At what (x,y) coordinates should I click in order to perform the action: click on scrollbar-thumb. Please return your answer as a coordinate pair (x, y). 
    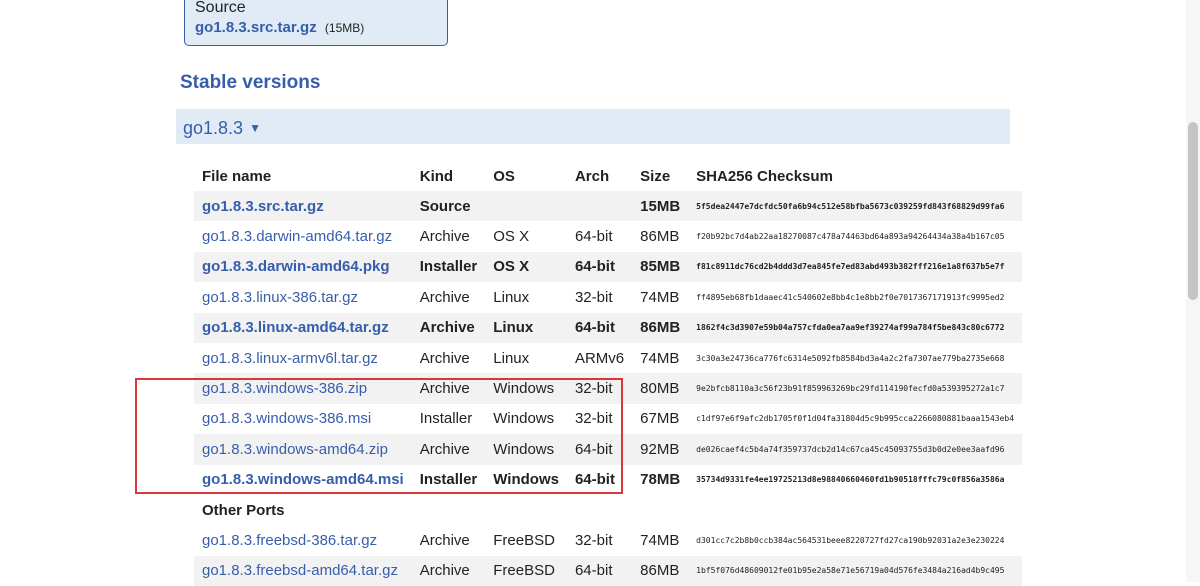
    Looking at the image, I should click on (1193, 211).